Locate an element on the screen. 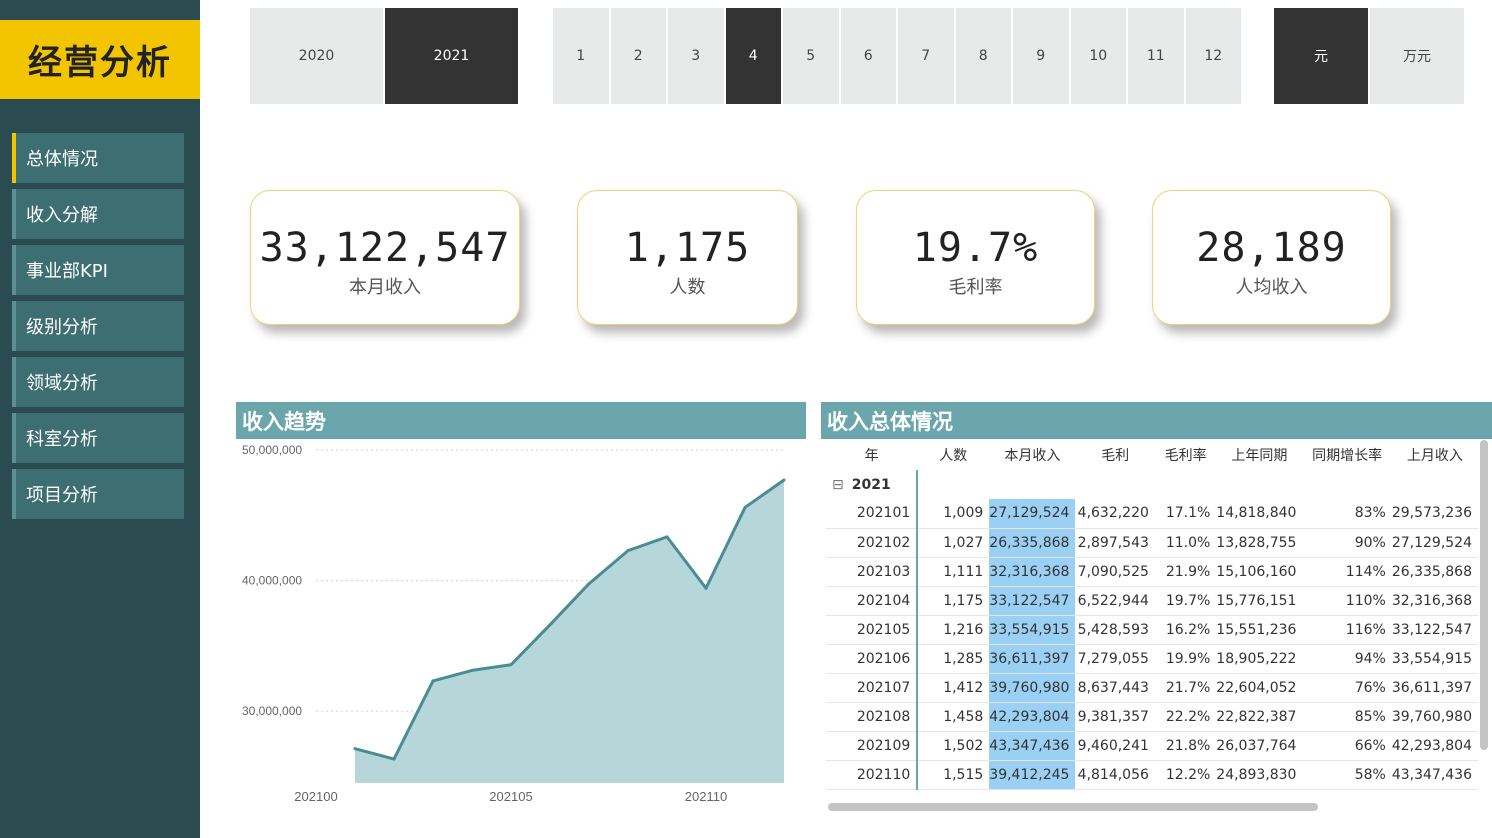  table-cell: 7,279,055 is located at coordinates (1115, 659).